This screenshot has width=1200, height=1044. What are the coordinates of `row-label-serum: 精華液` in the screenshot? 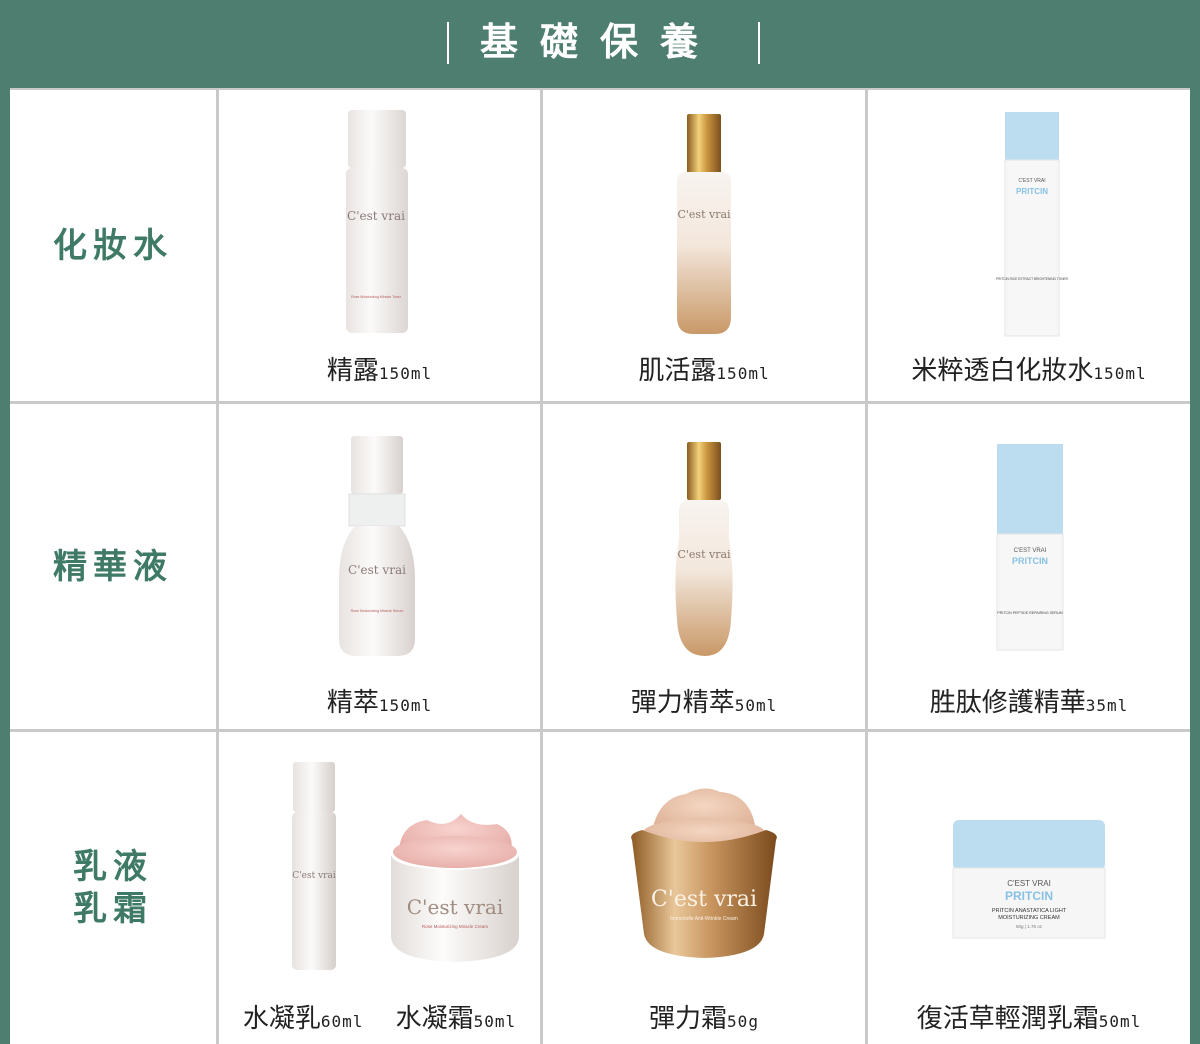 It's located at (113, 566).